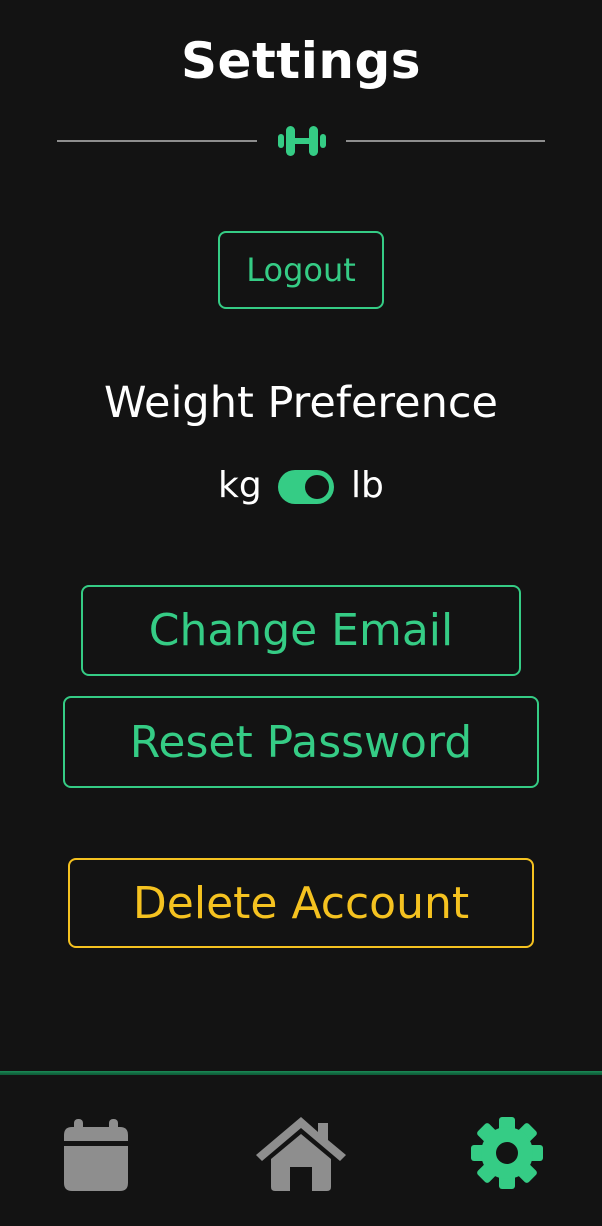  What do you see at coordinates (367, 485) in the screenshot?
I see `unit-label-lb: lb` at bounding box center [367, 485].